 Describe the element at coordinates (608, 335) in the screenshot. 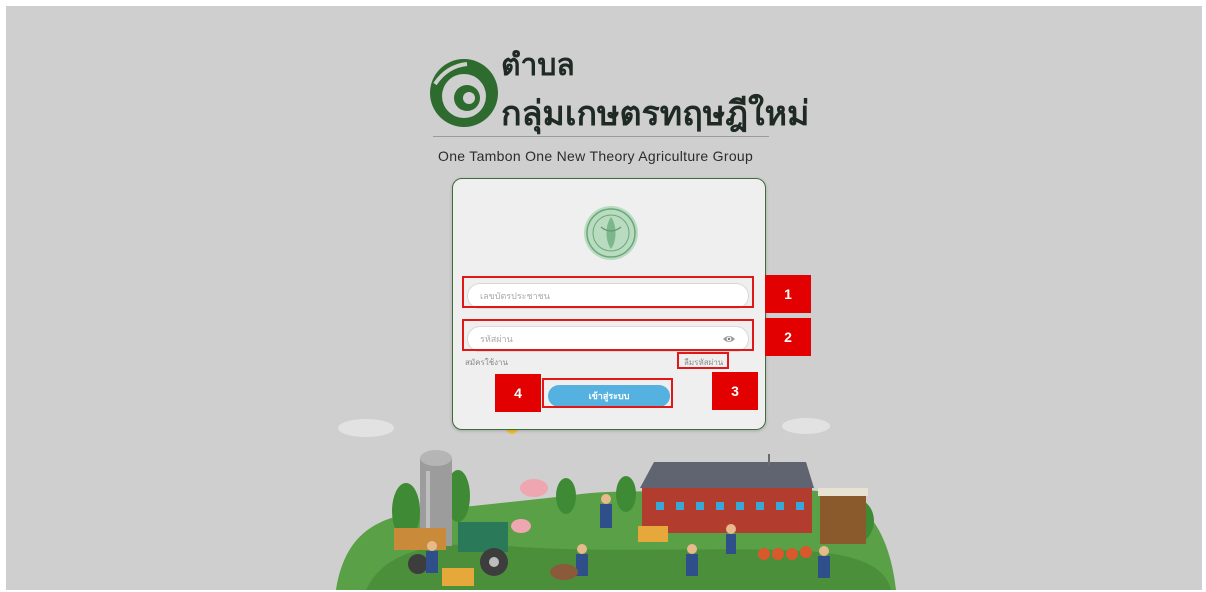

I see `highlight-password-input` at that location.